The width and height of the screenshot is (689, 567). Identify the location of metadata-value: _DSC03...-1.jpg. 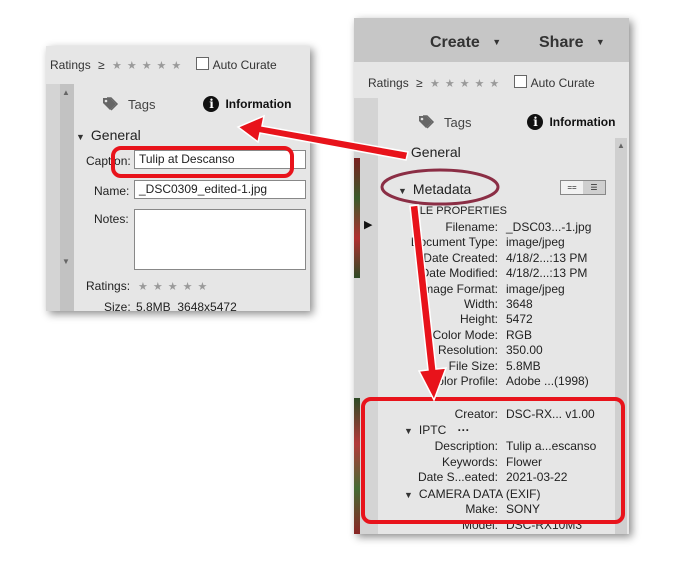
(549, 227).